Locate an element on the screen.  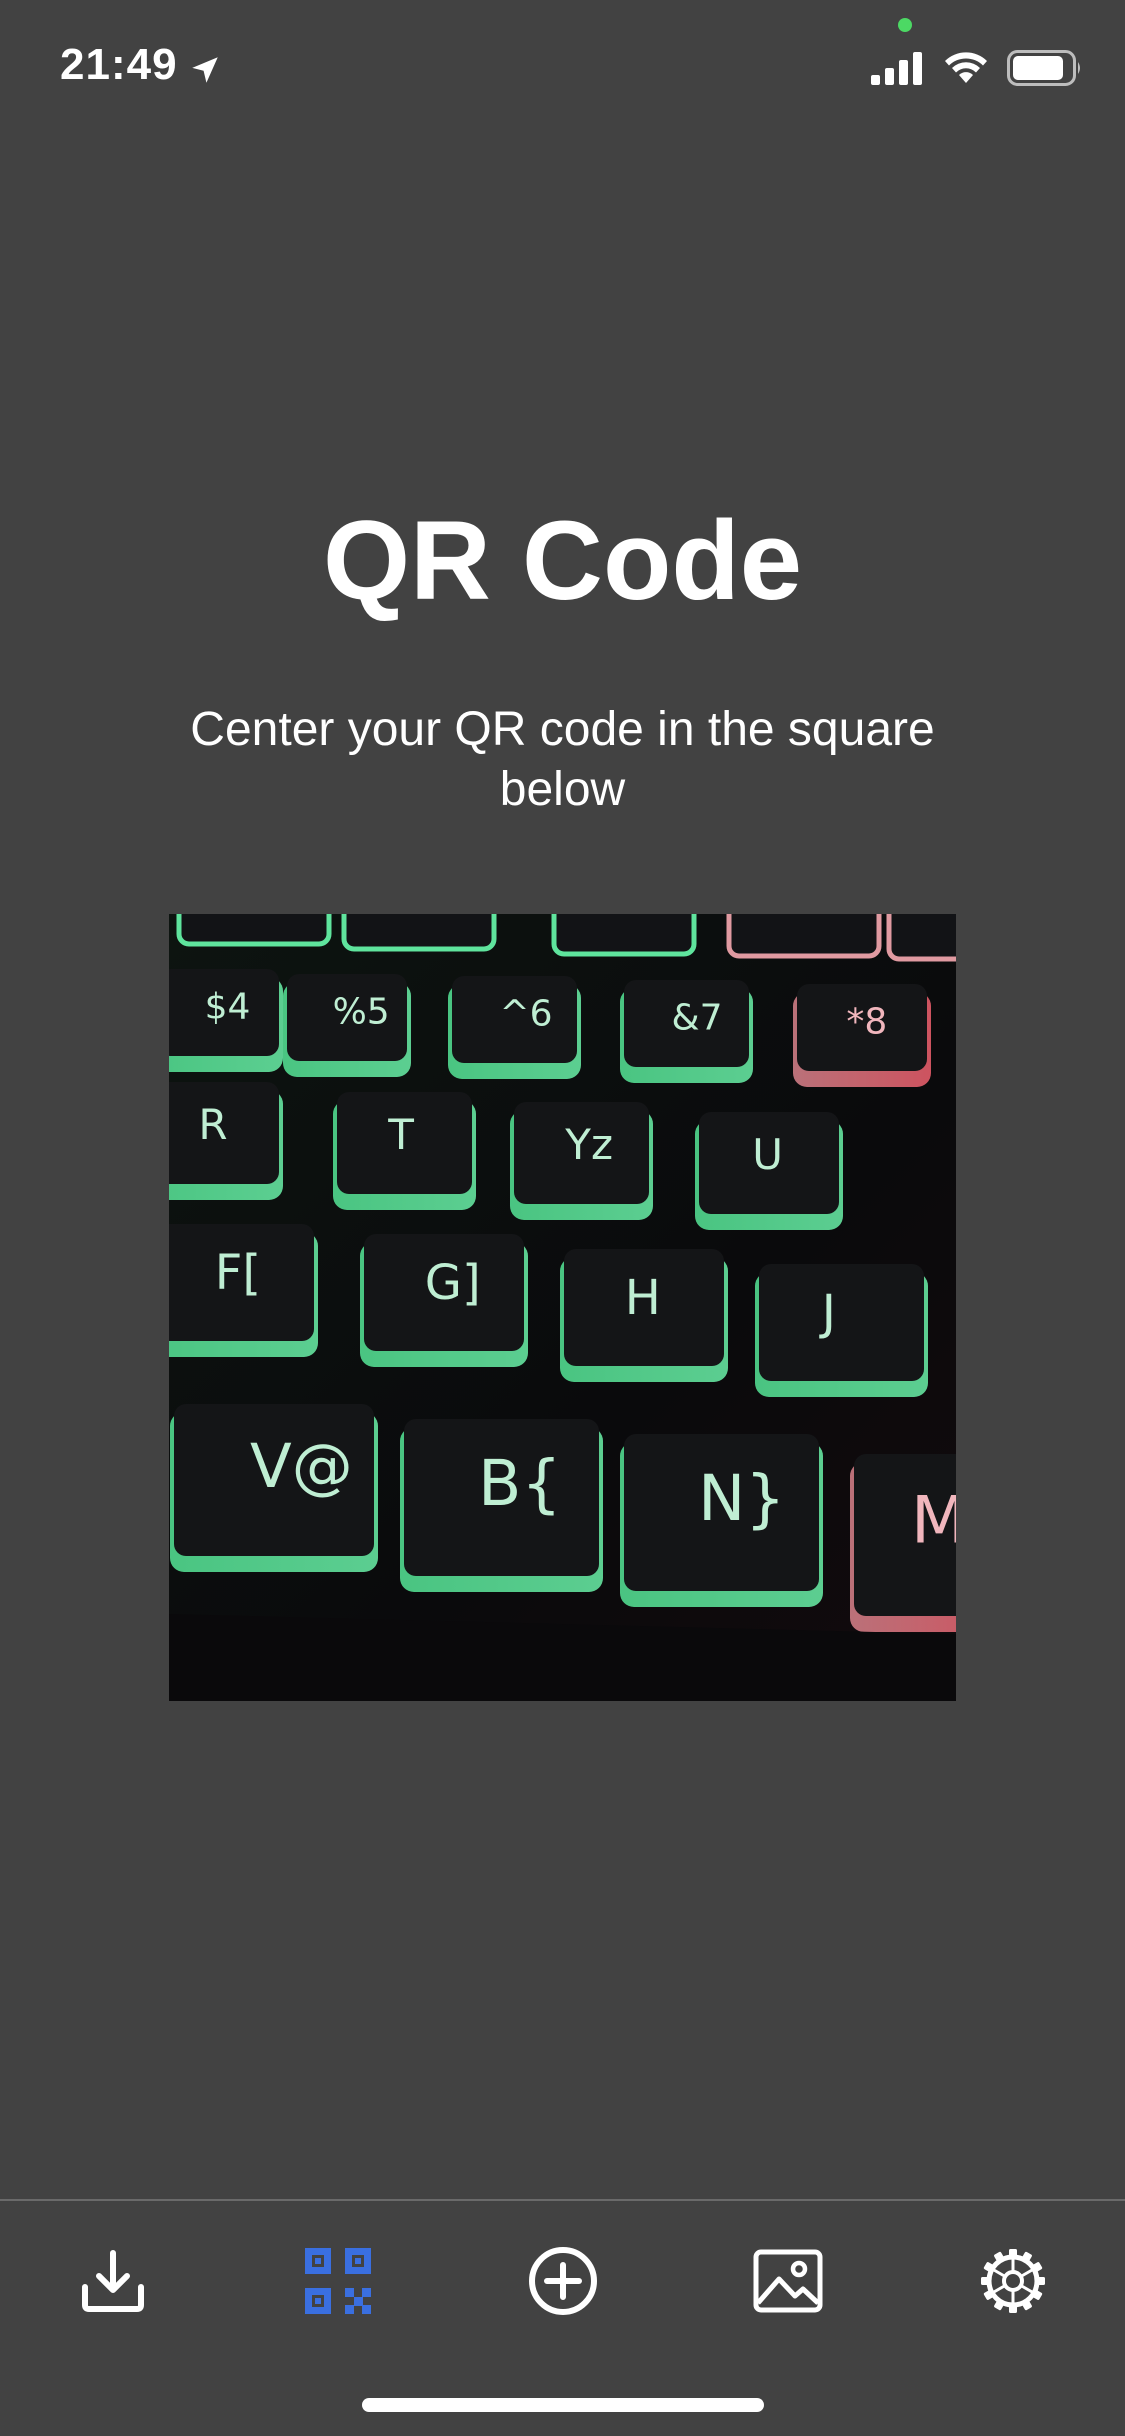
gear-icon is located at coordinates (1013, 2281).